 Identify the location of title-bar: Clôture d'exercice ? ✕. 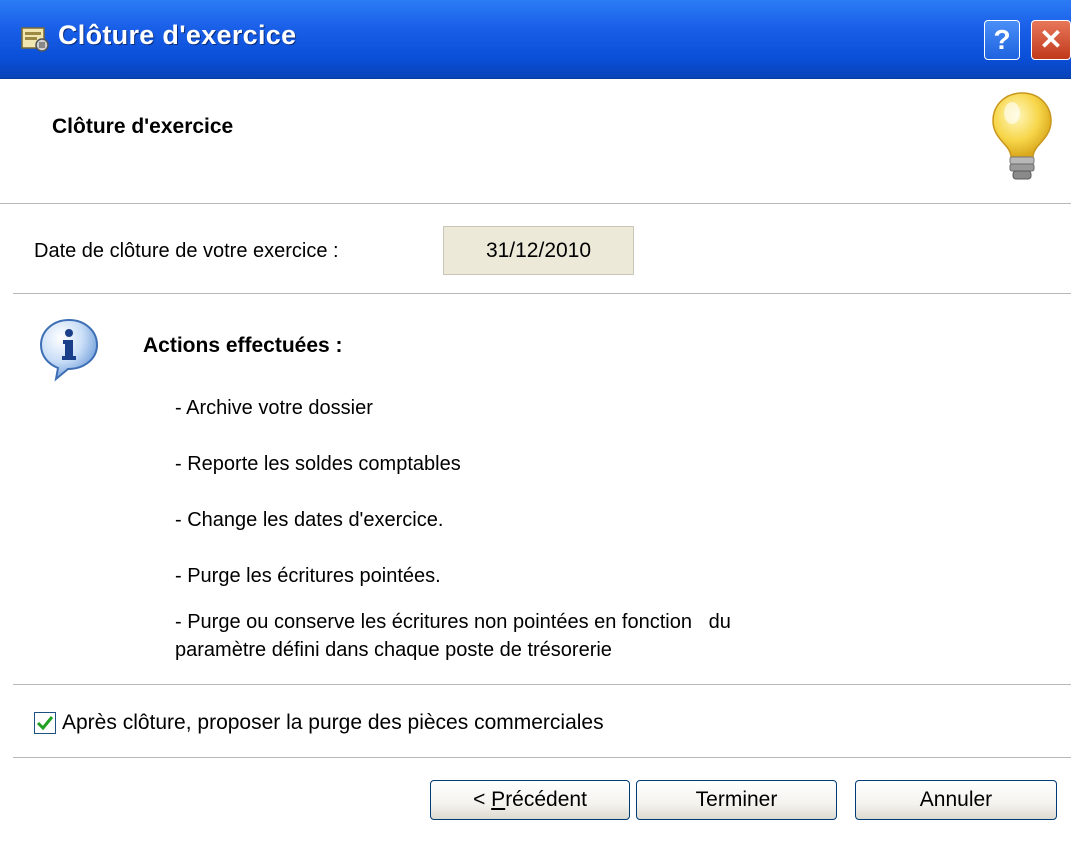
(535, 39).